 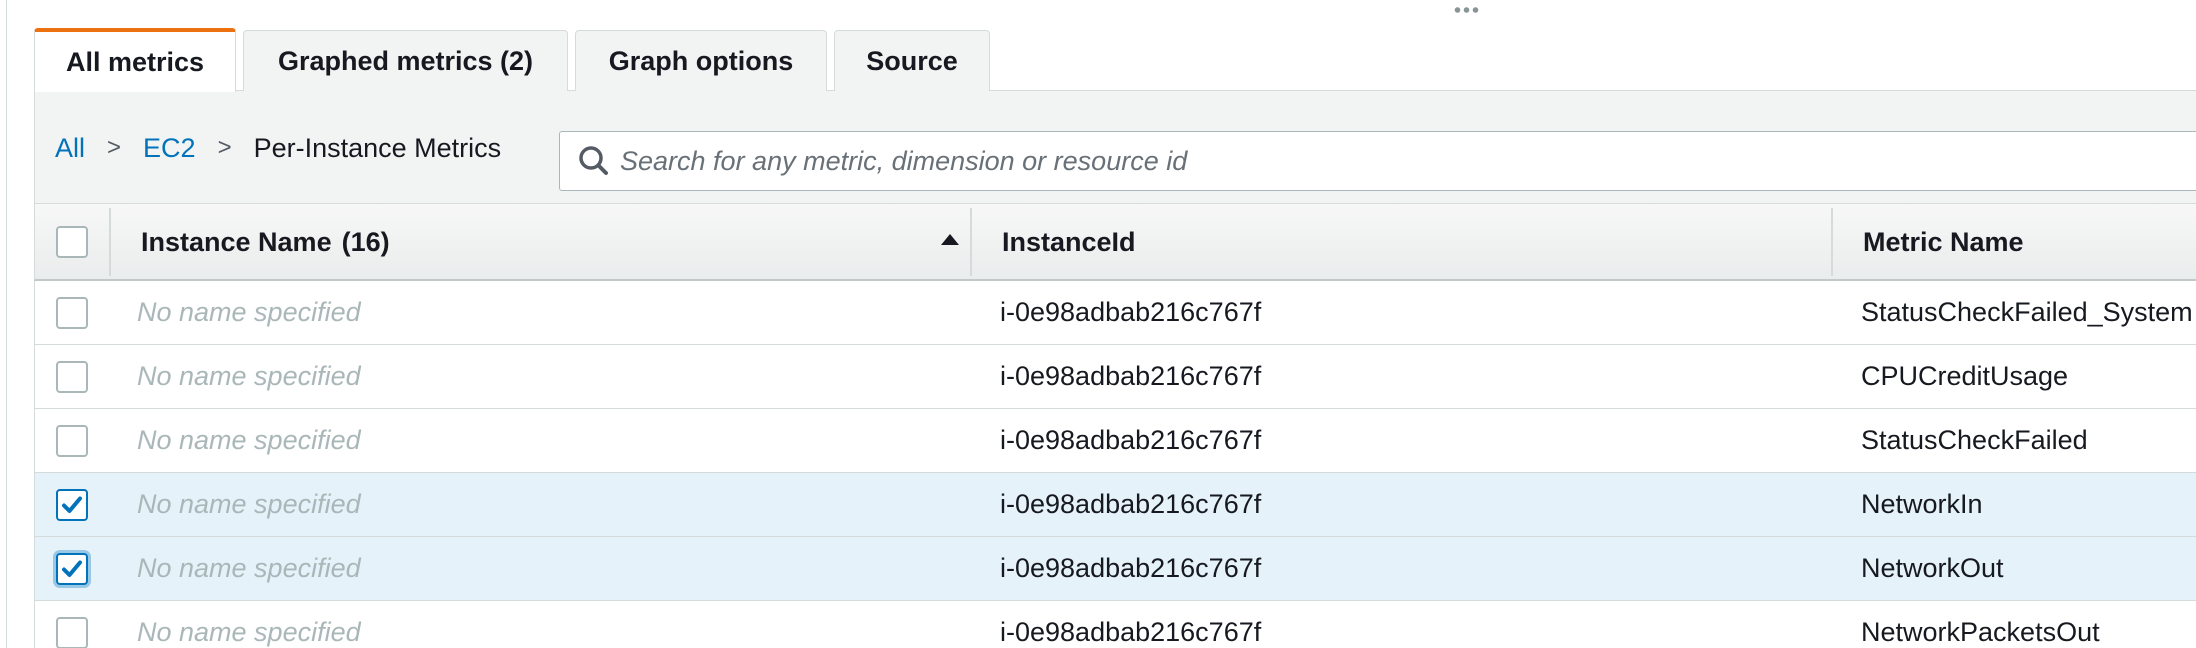 I want to click on select-all-checkbox, so click(x=72, y=242).